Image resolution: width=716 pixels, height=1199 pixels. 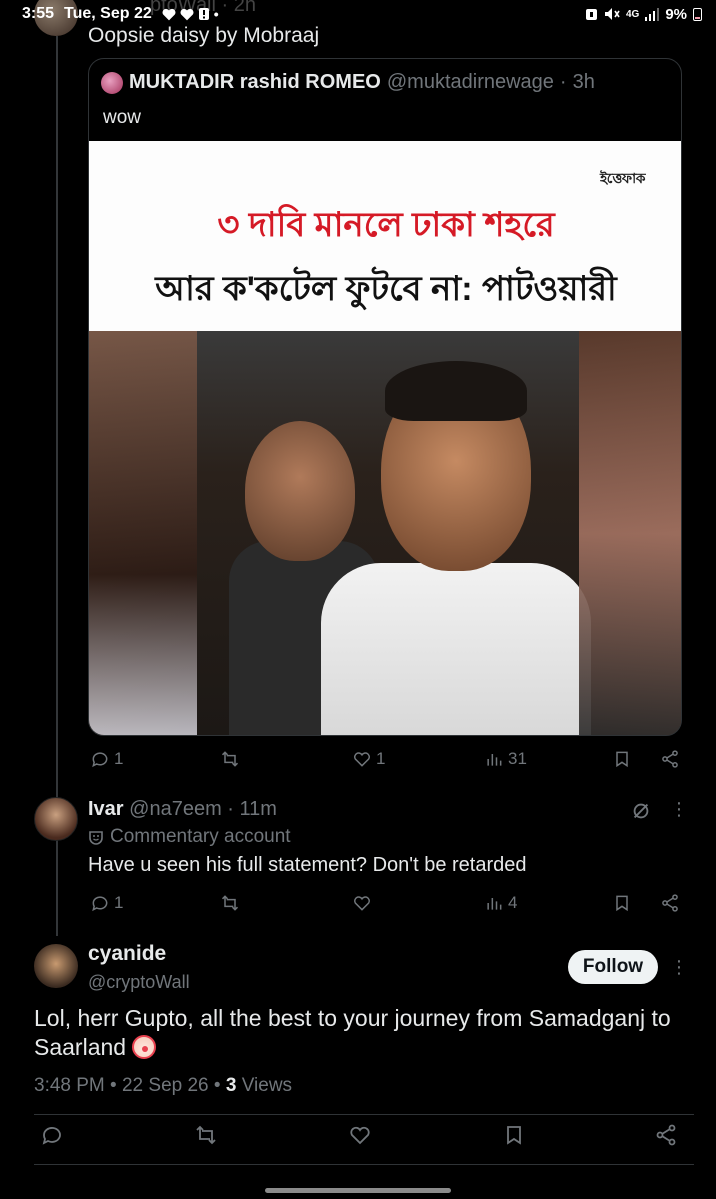 What do you see at coordinates (267, 1085) in the screenshot?
I see `views-label: Views` at bounding box center [267, 1085].